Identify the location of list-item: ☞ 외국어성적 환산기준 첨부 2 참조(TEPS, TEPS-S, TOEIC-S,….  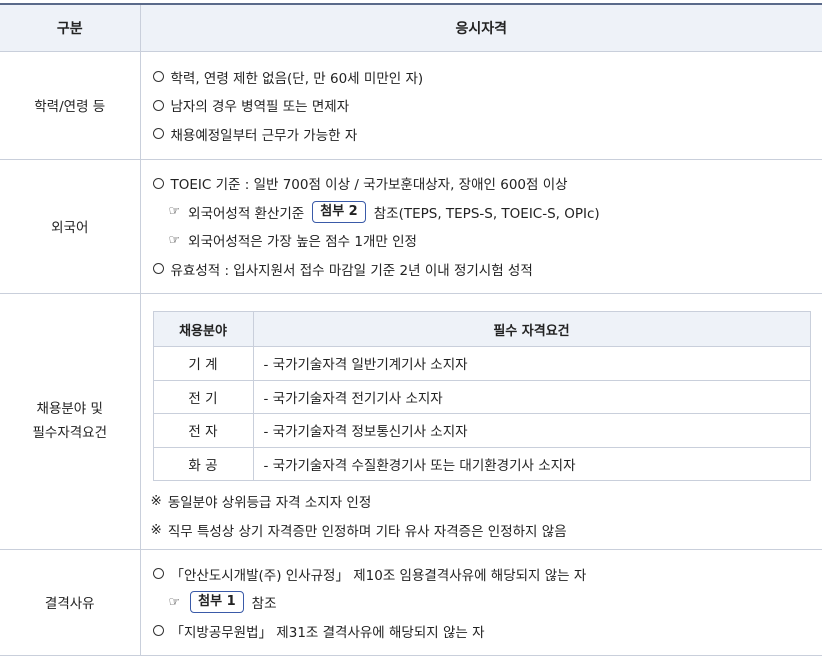
(487, 212).